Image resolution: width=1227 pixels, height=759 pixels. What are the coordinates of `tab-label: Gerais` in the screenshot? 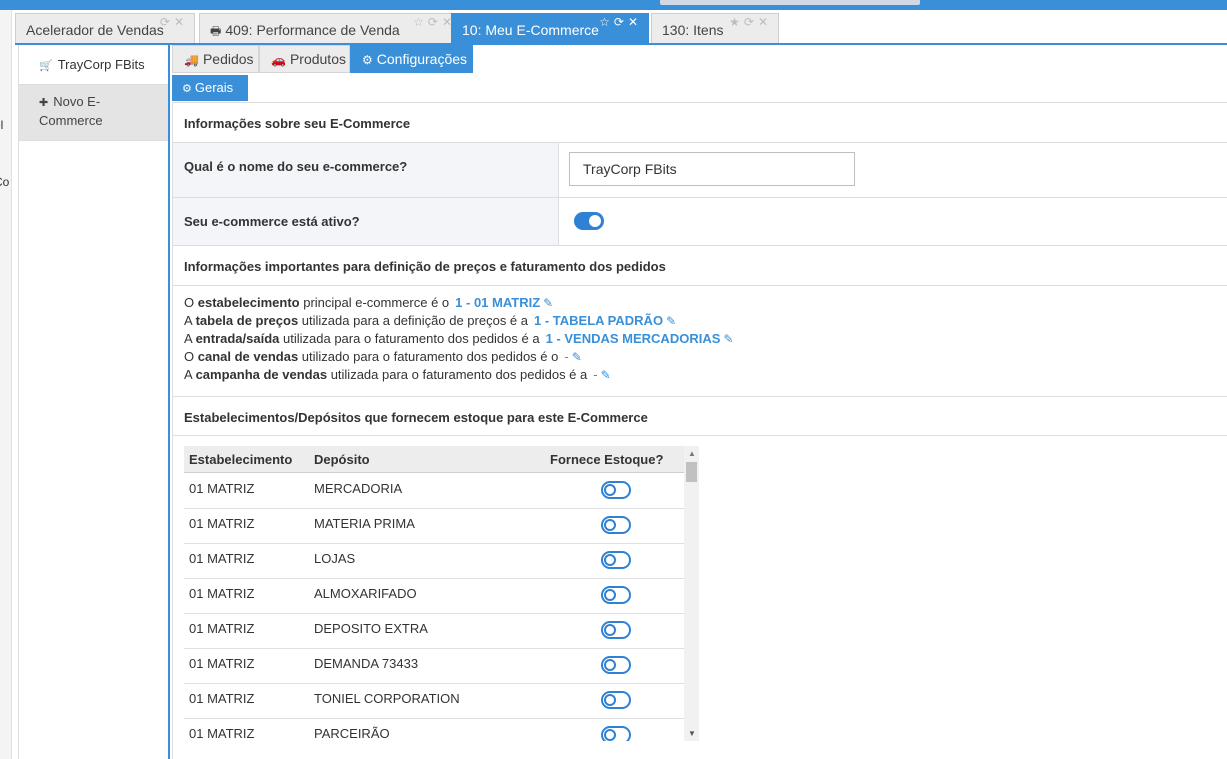 It's located at (214, 87).